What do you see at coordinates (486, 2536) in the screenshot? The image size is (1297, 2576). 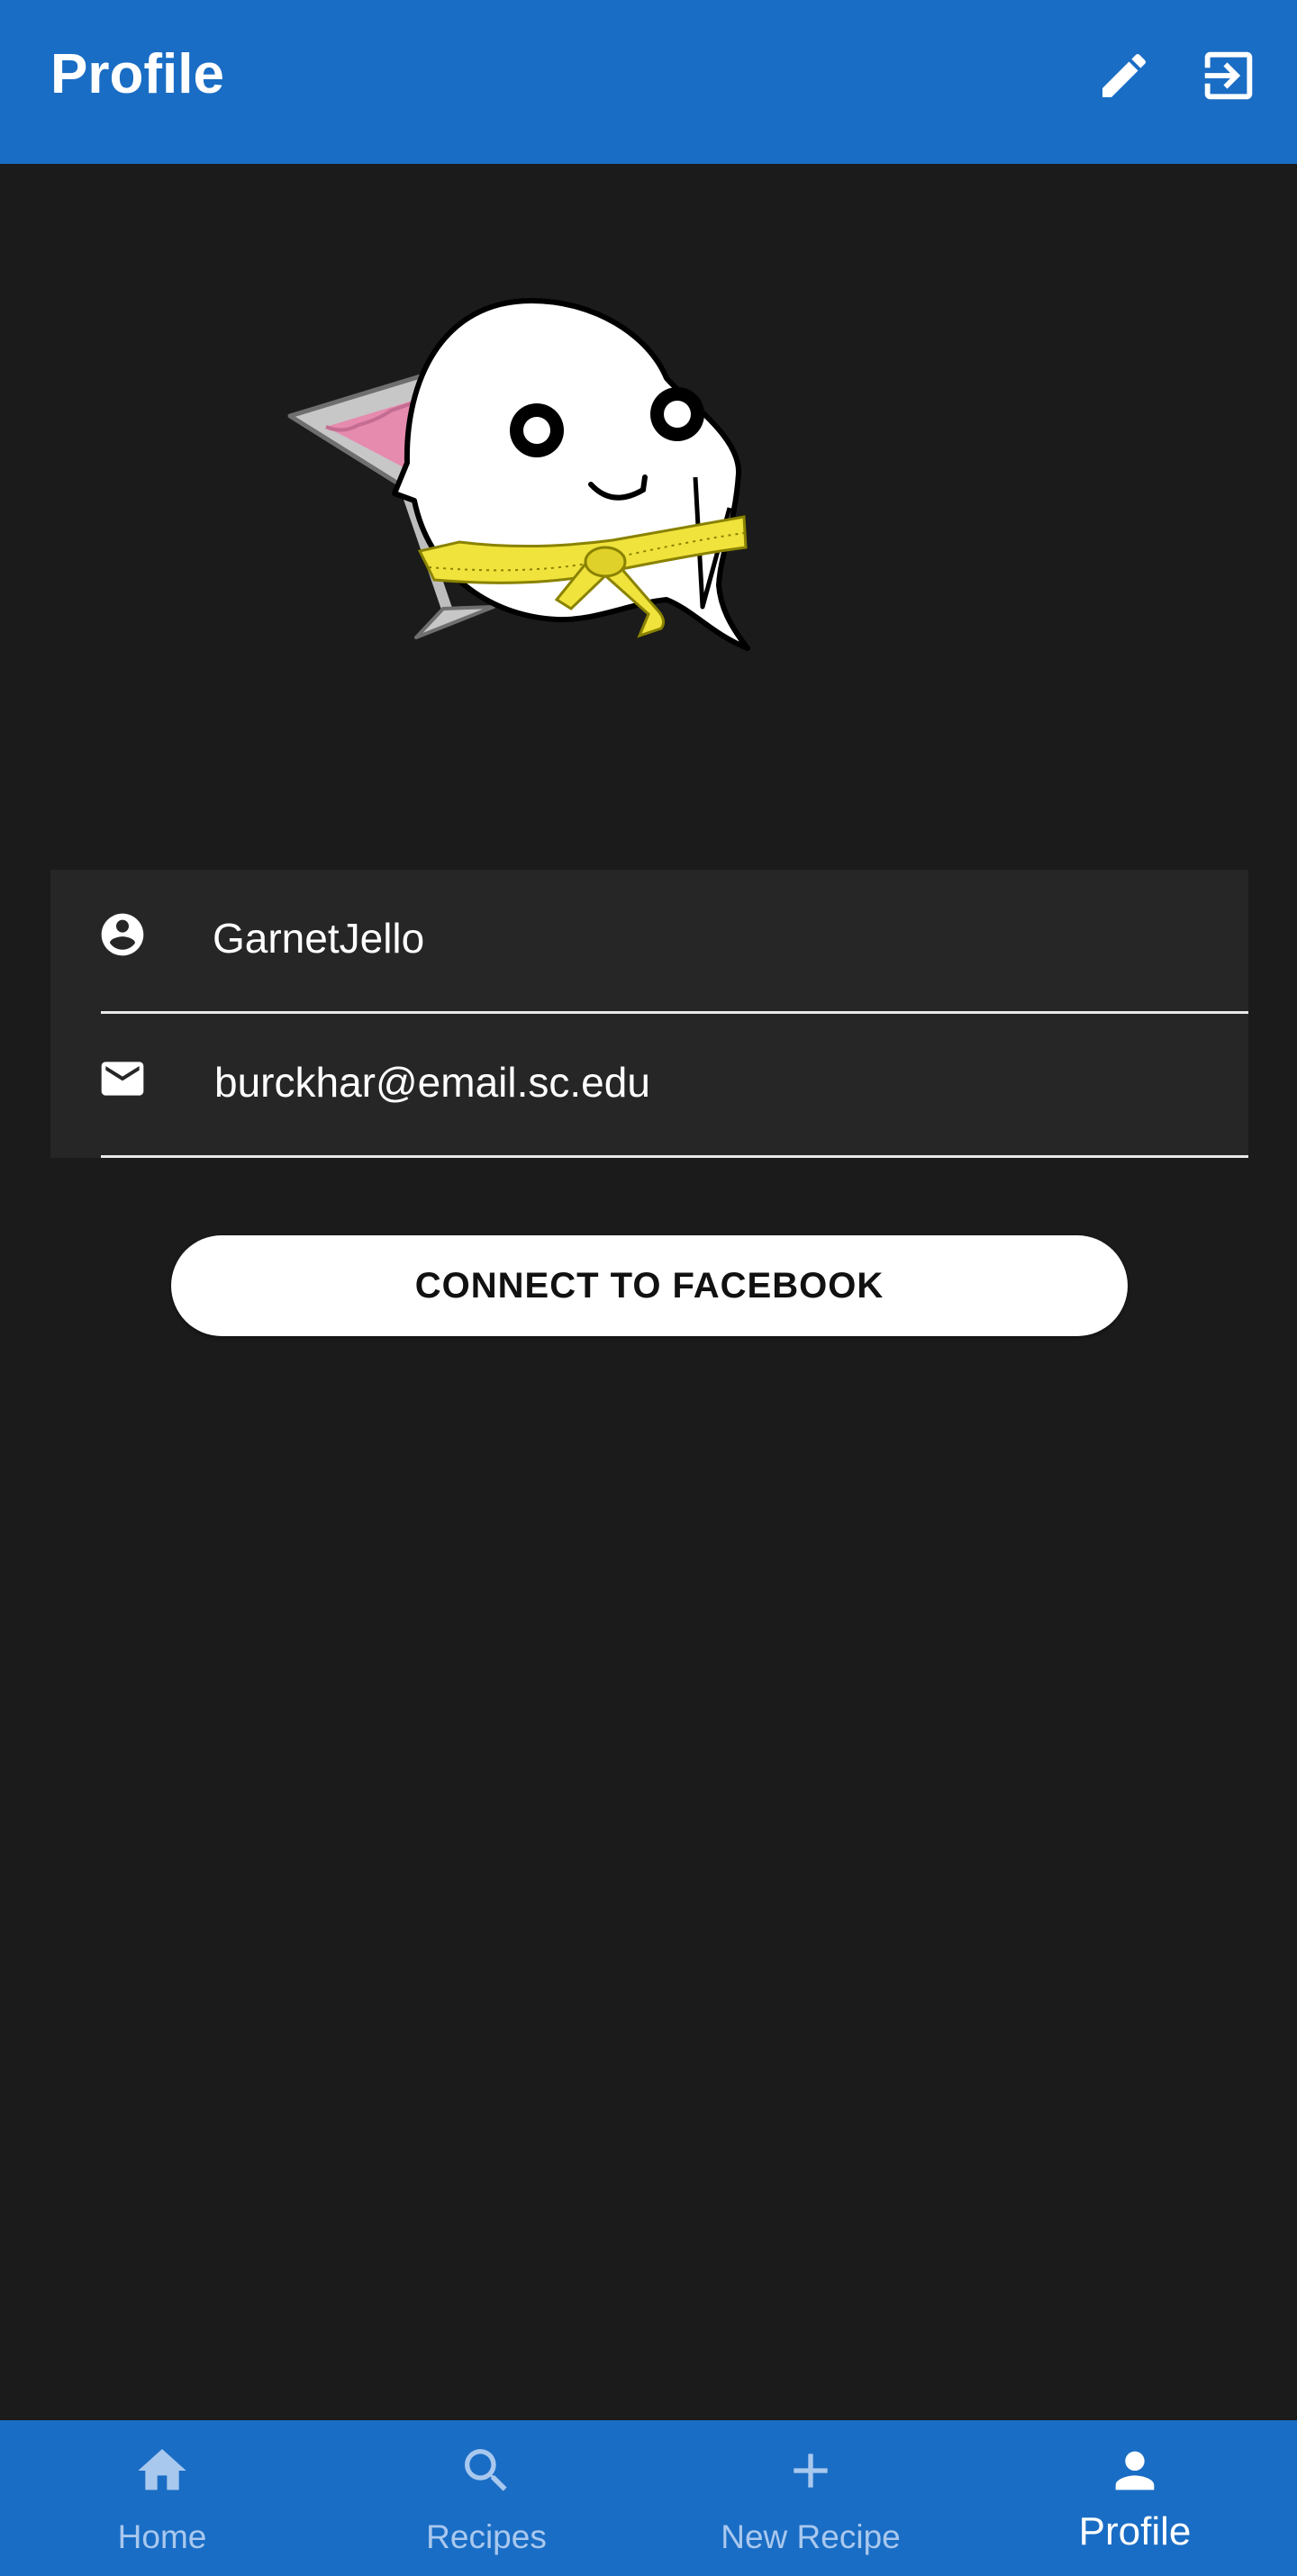 I see `nav-label-recipes: Recipes` at bounding box center [486, 2536].